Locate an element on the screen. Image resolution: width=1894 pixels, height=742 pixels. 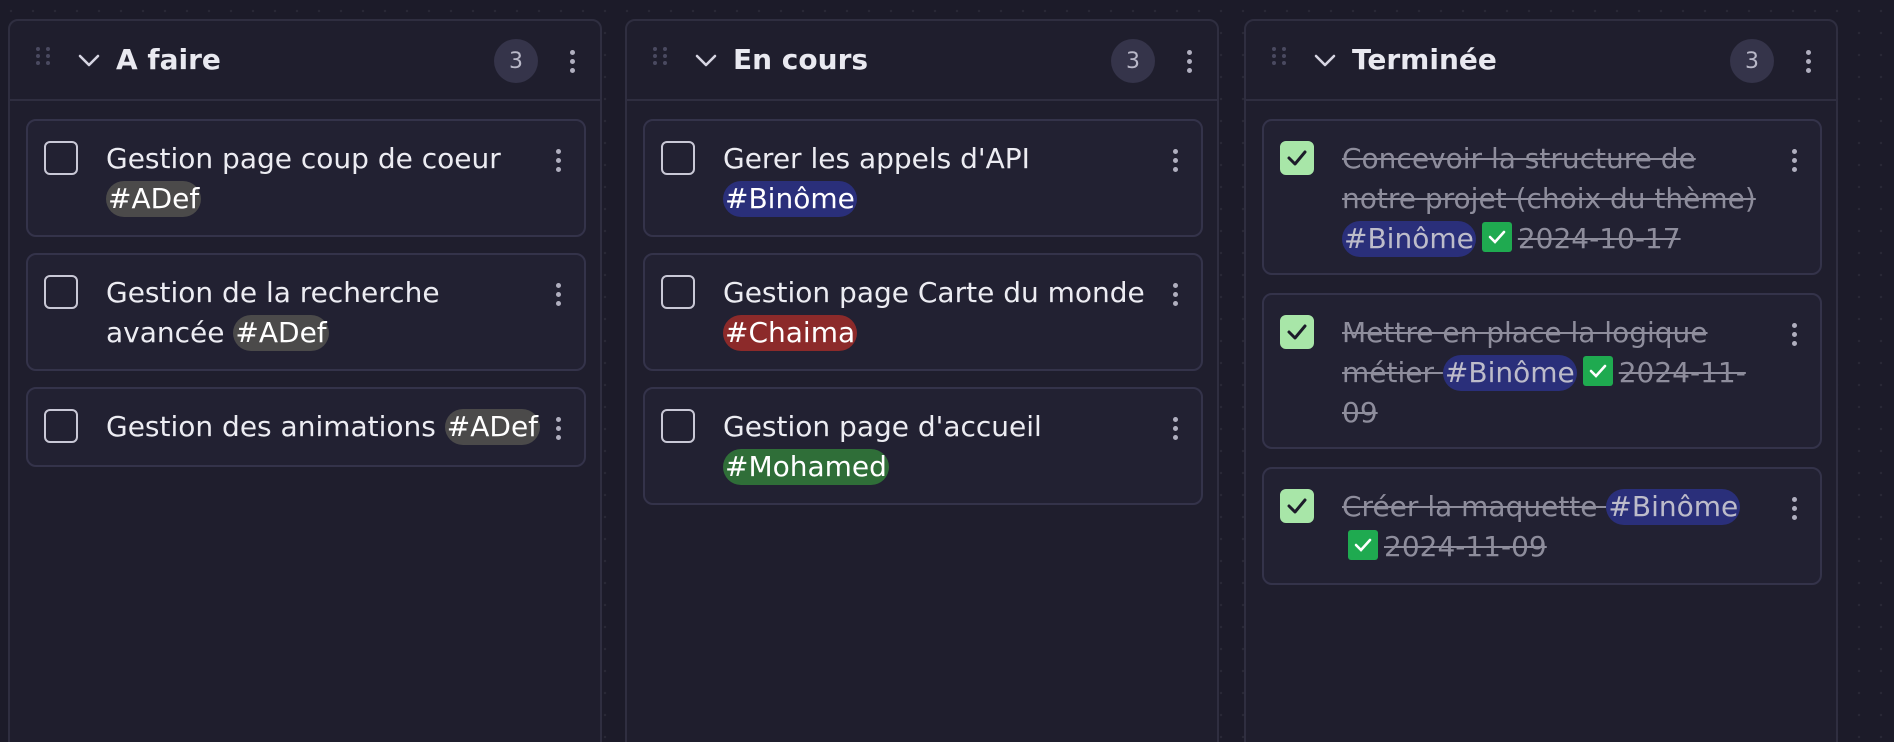
column-title: En cours is located at coordinates (801, 59).